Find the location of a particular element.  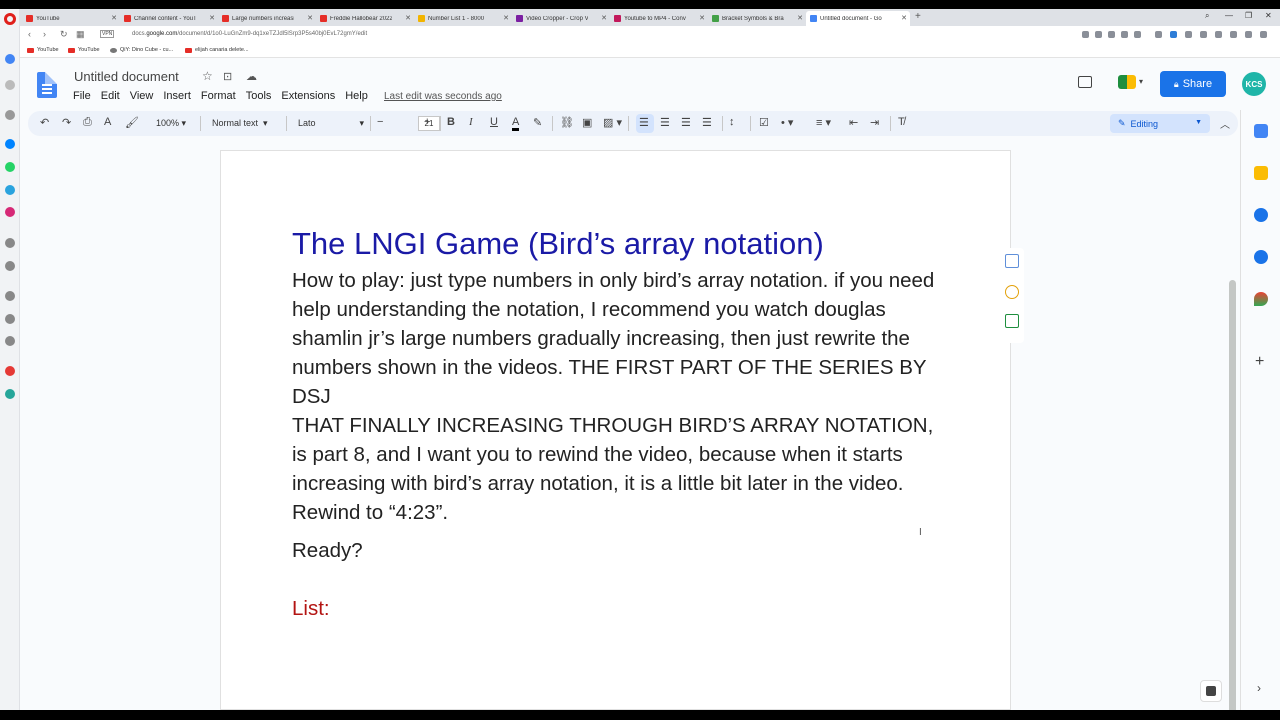

style-select: Normal text ▾ is located at coordinates (240, 123).